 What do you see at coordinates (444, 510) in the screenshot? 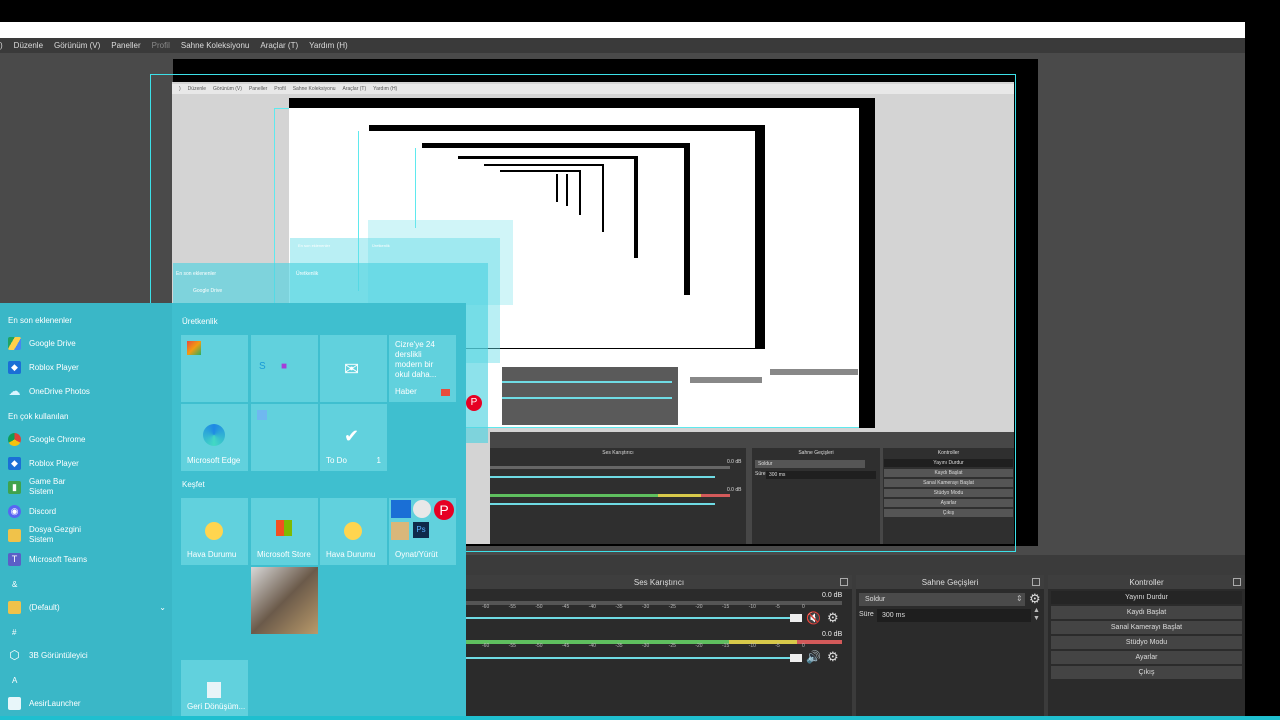
I see `pinterest-icon: P` at bounding box center [444, 510].